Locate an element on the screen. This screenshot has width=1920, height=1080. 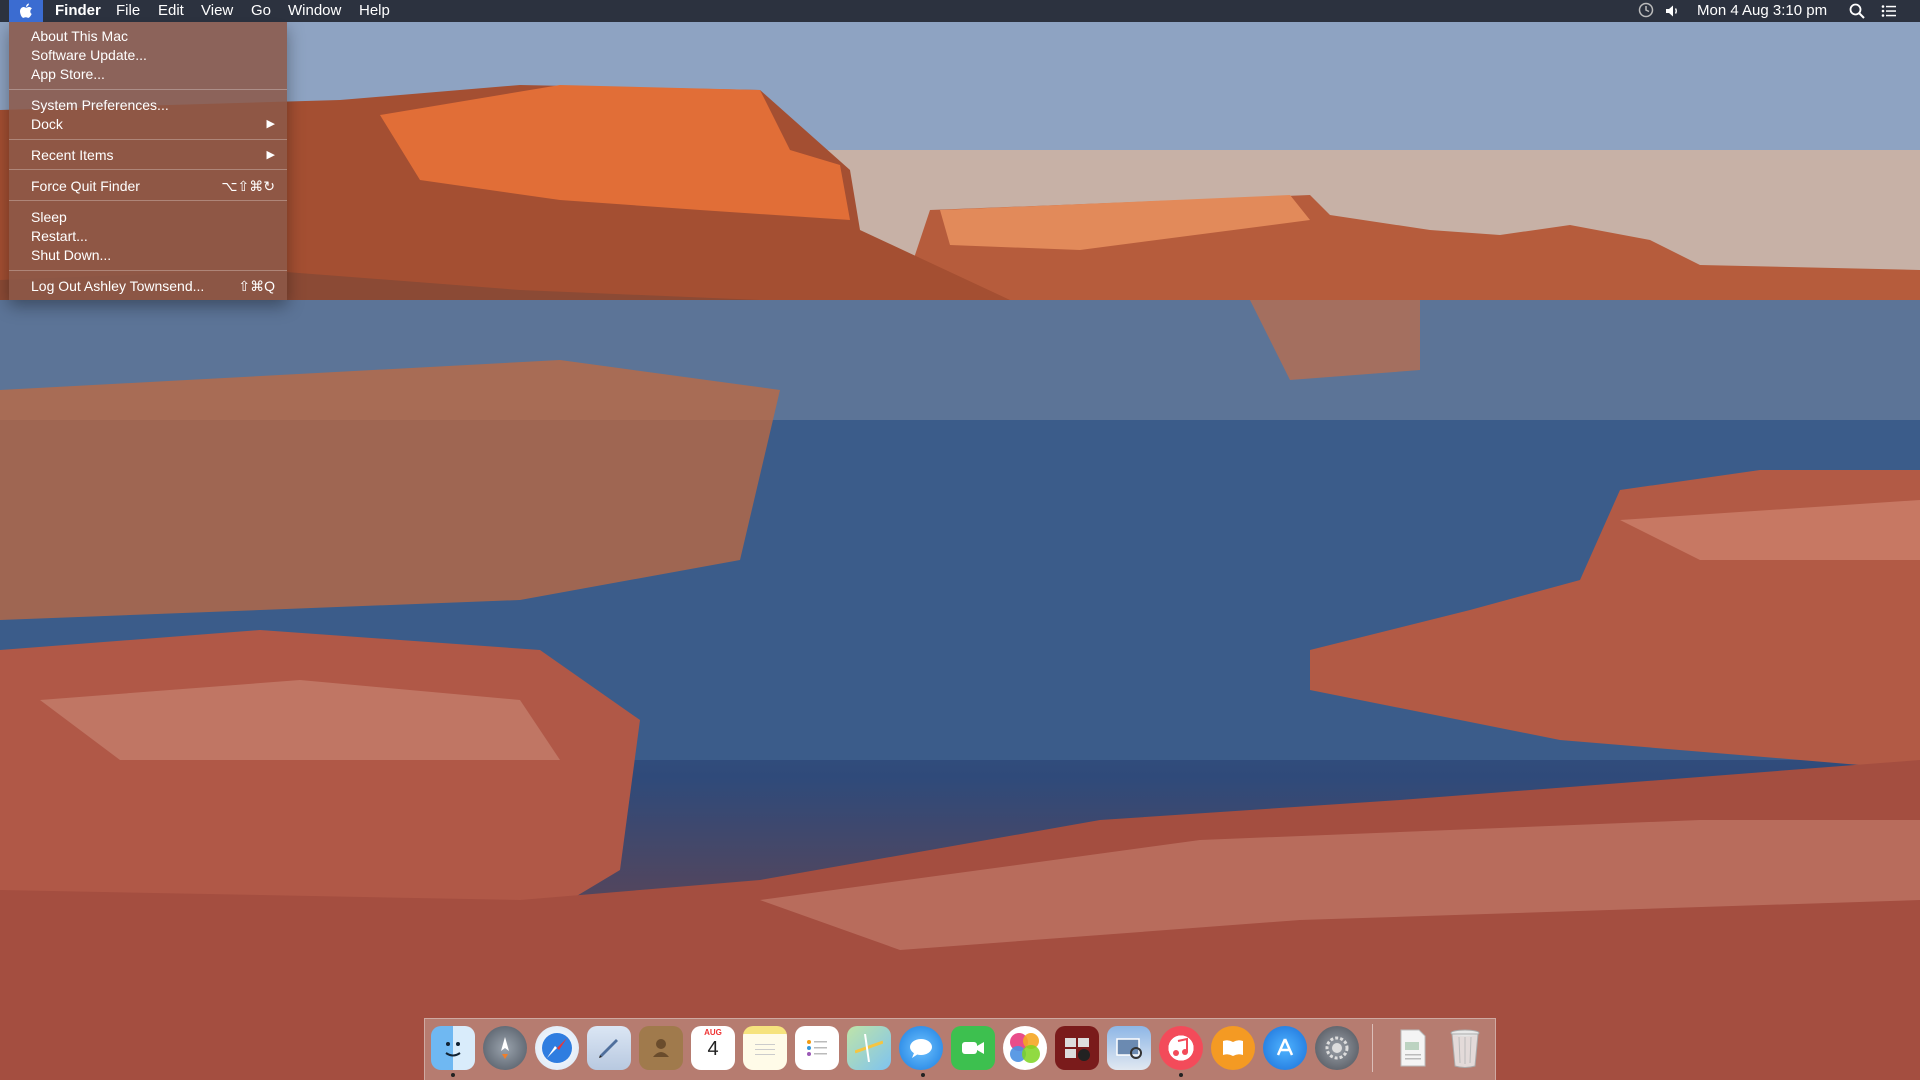
ibooks-icon is located at coordinates (1233, 1048).